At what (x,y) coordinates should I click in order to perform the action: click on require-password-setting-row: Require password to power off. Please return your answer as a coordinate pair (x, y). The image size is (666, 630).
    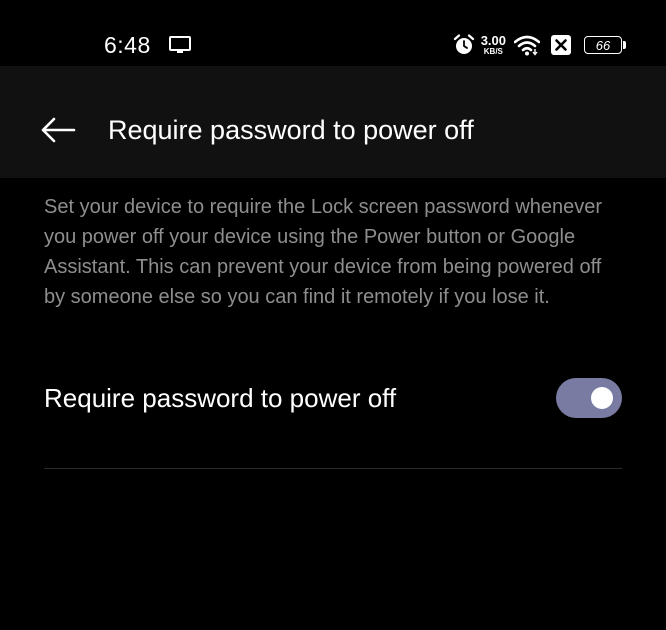
    Looking at the image, I should click on (333, 398).